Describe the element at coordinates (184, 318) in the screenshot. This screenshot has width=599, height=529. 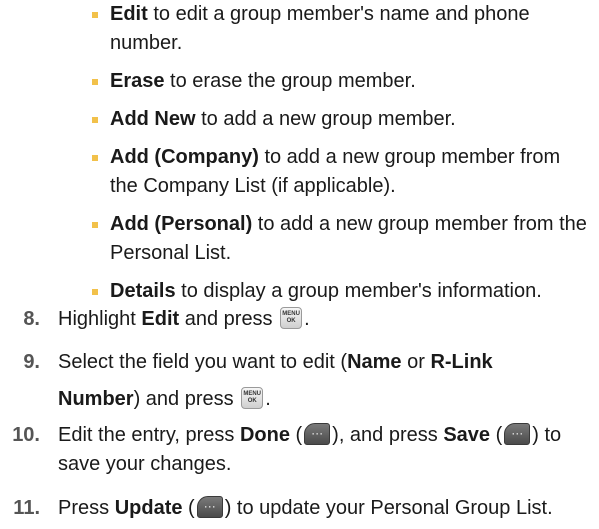
I see `step-text: Highlight Edit and press MENU OK.` at that location.